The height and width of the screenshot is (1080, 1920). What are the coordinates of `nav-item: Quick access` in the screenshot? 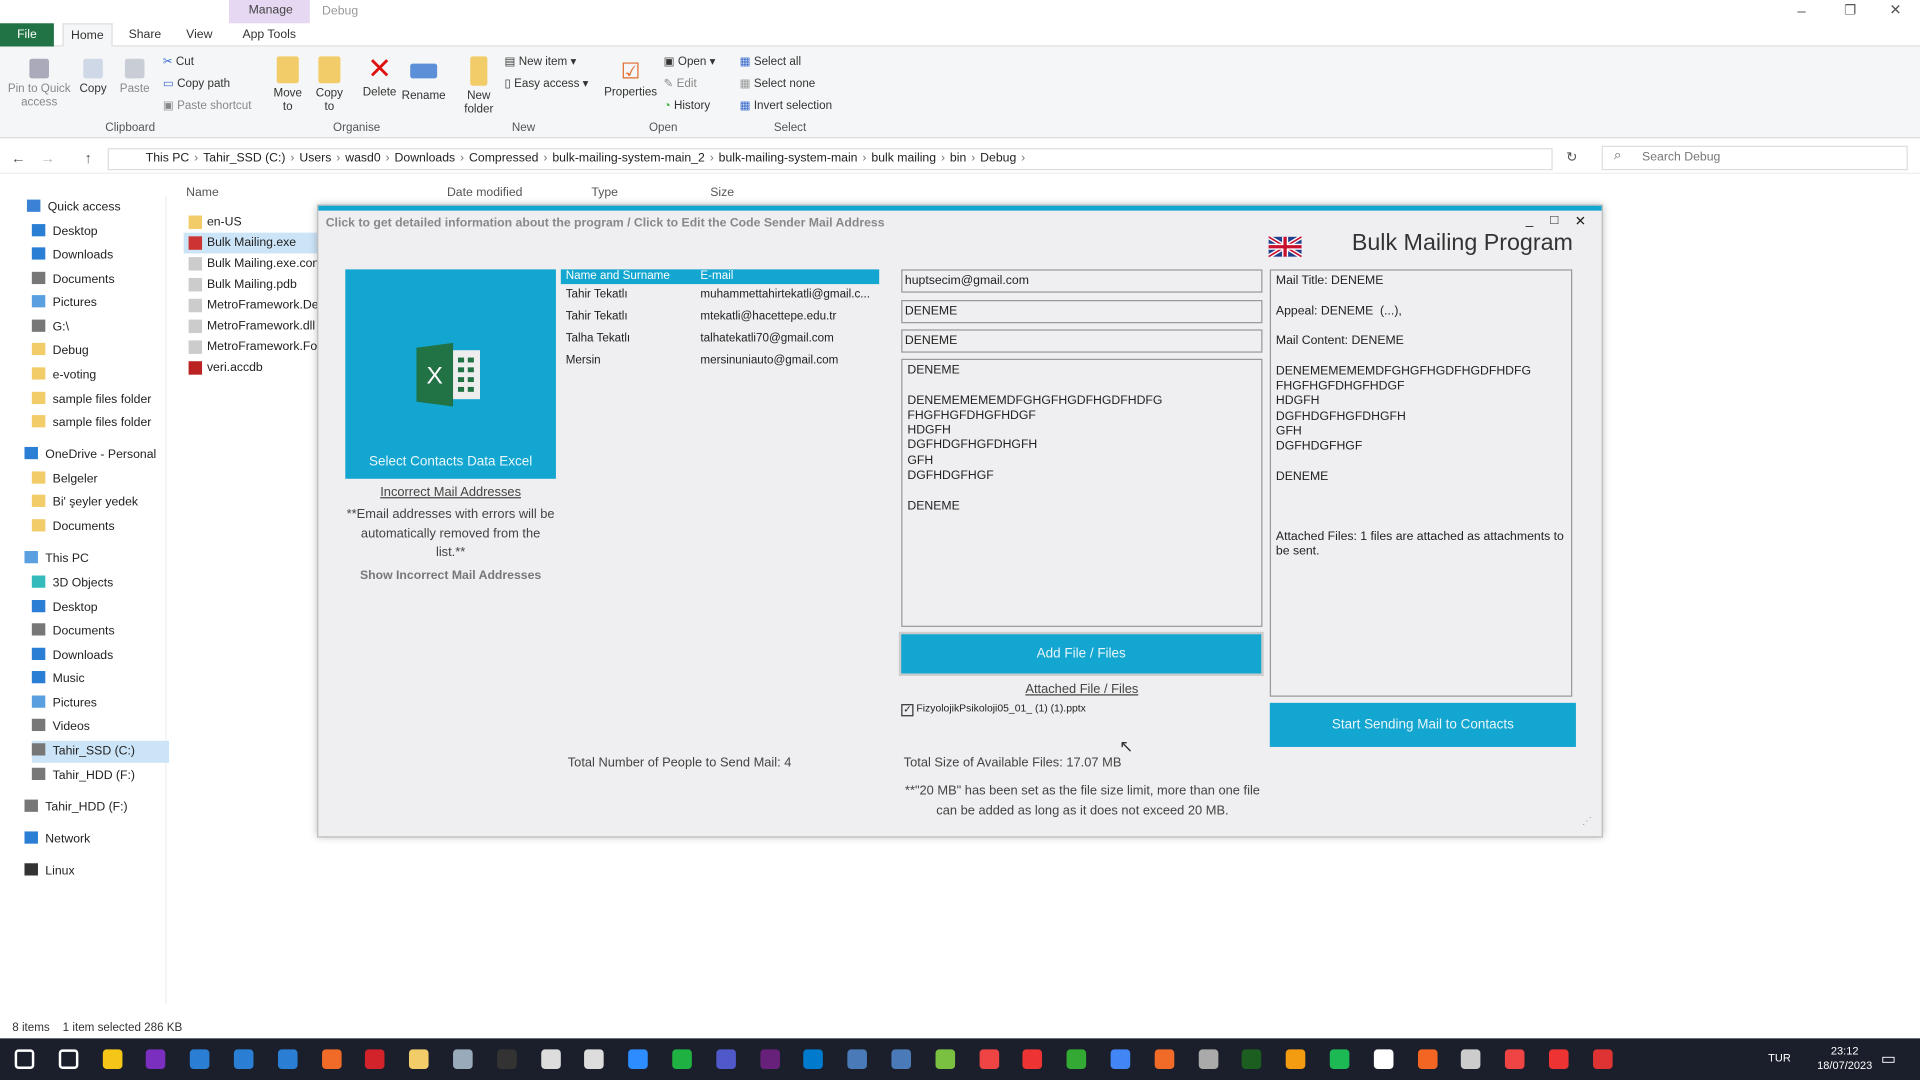 It's located at (73, 208).